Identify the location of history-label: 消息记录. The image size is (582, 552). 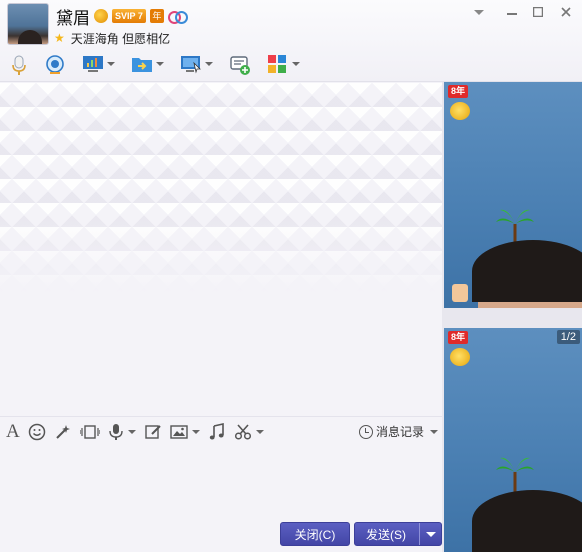
(399, 432).